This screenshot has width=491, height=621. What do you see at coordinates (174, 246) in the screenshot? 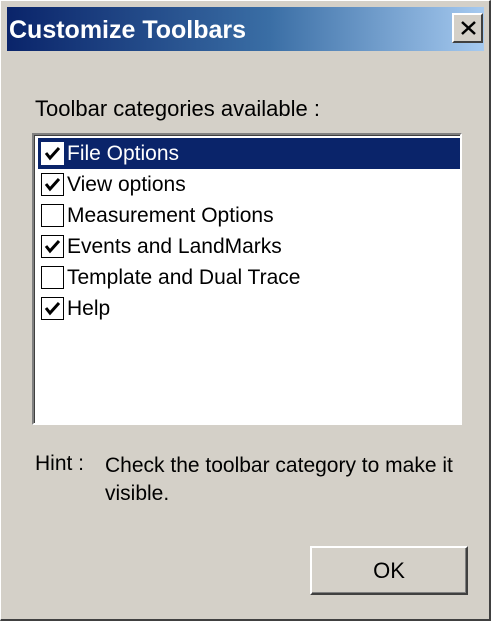
I see `list-item-label: Events and LandMarks` at bounding box center [174, 246].